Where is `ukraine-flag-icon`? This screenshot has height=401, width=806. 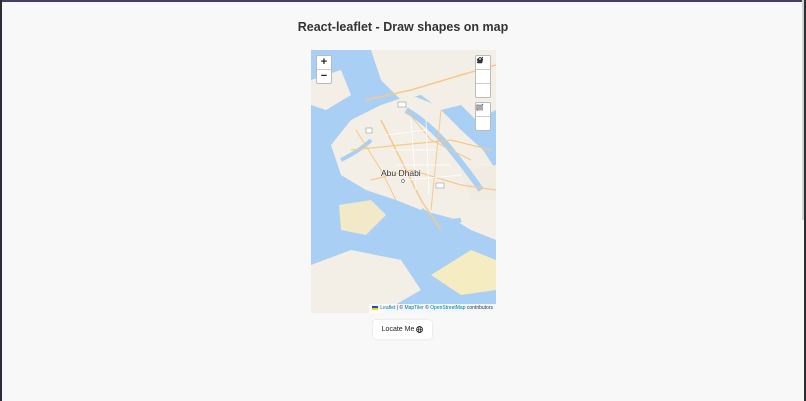 ukraine-flag-icon is located at coordinates (375, 307).